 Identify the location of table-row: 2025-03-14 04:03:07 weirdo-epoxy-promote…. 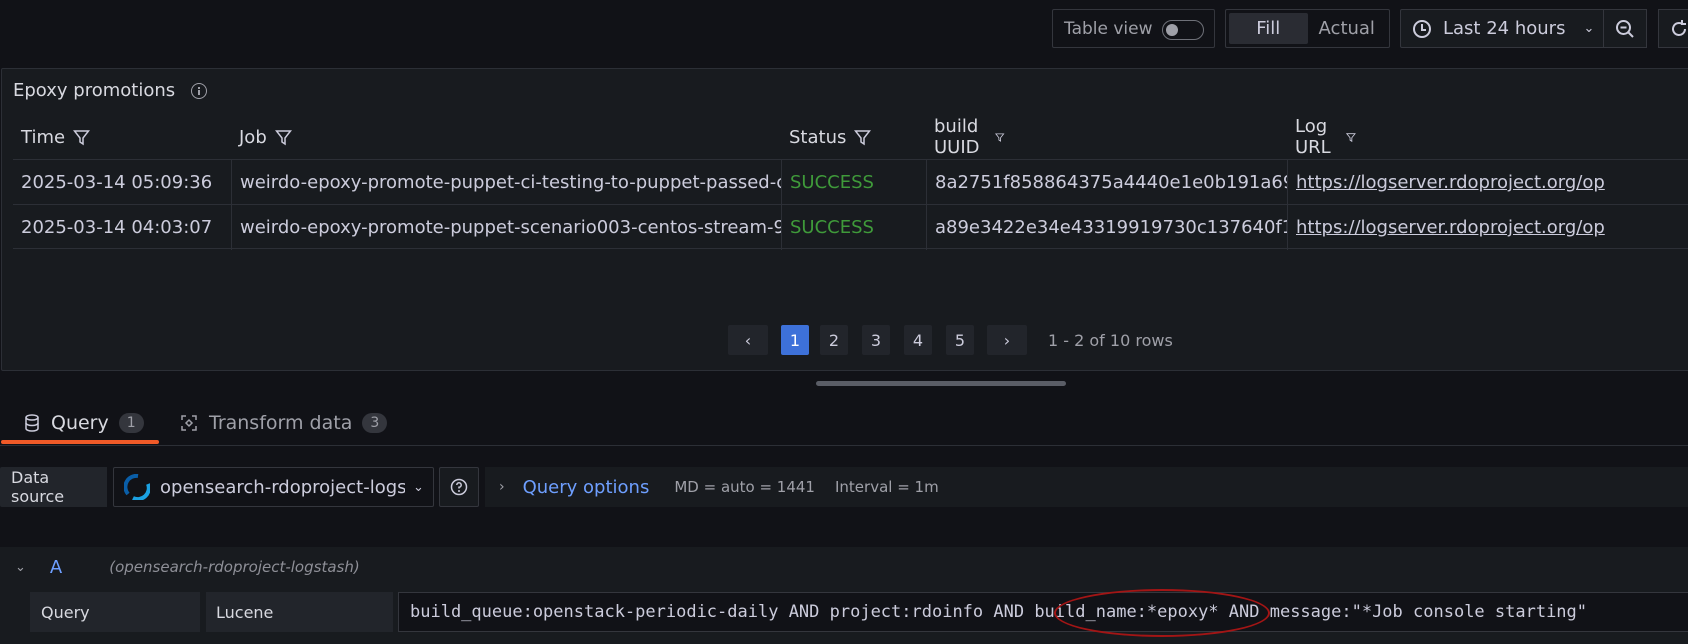
(850, 227).